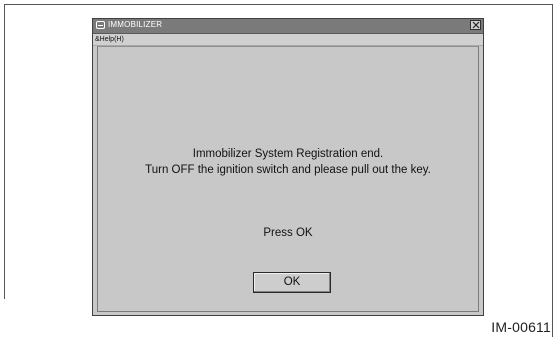 Image resolution: width=559 pixels, height=337 pixels. What do you see at coordinates (109, 39) in the screenshot?
I see `menu-help: &Help(H)` at bounding box center [109, 39].